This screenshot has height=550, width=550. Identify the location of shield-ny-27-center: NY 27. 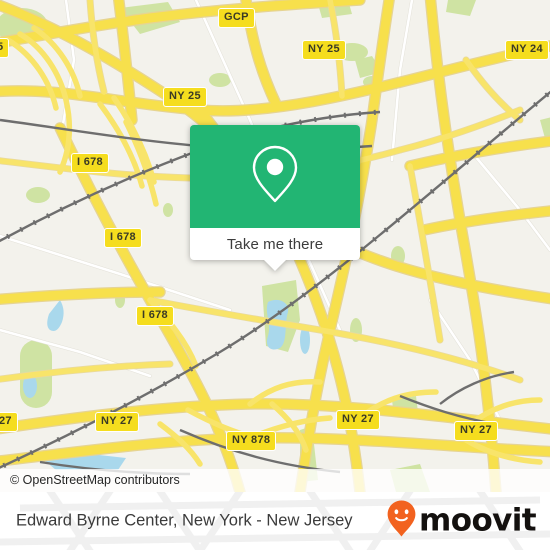
(358, 420).